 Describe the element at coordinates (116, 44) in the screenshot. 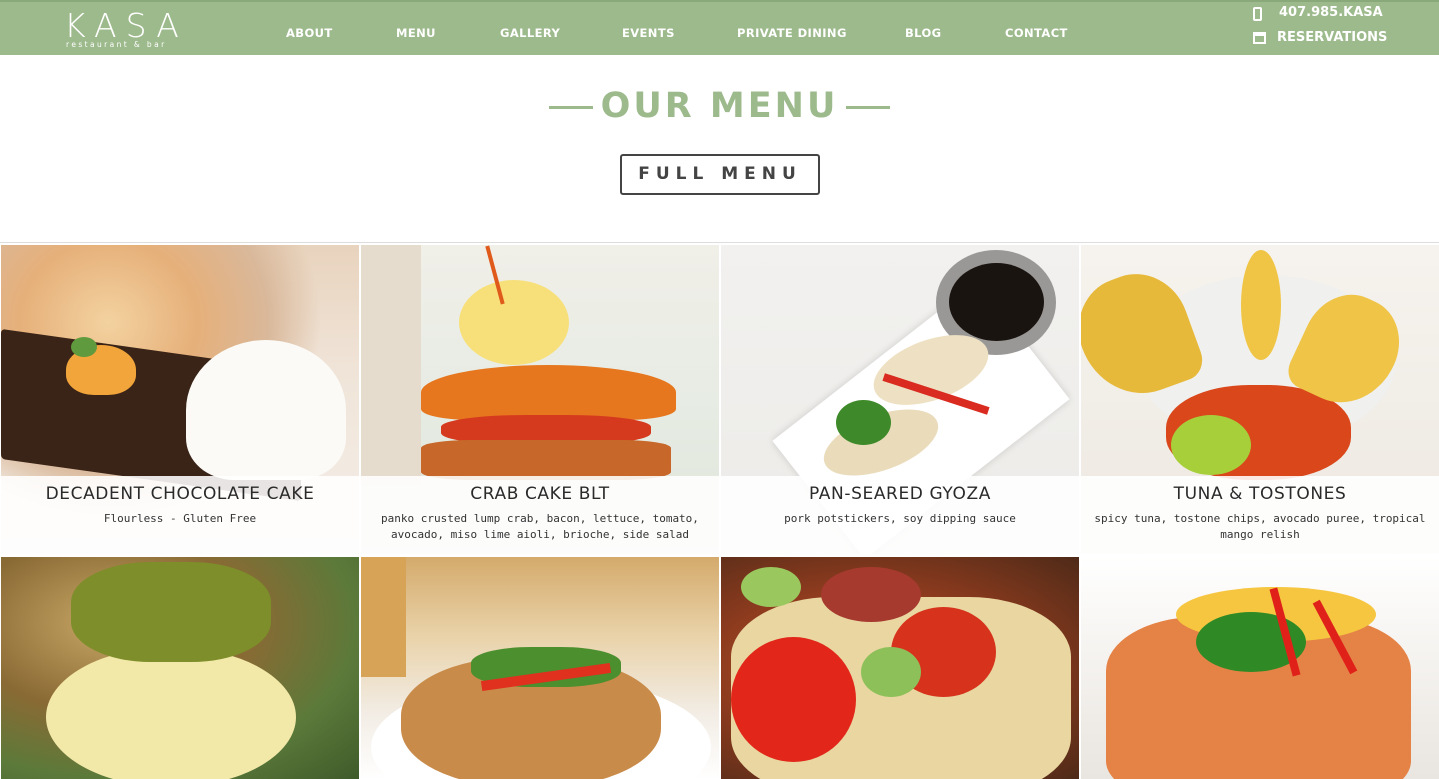

I see `logo-subtext: restaurant & bar` at that location.